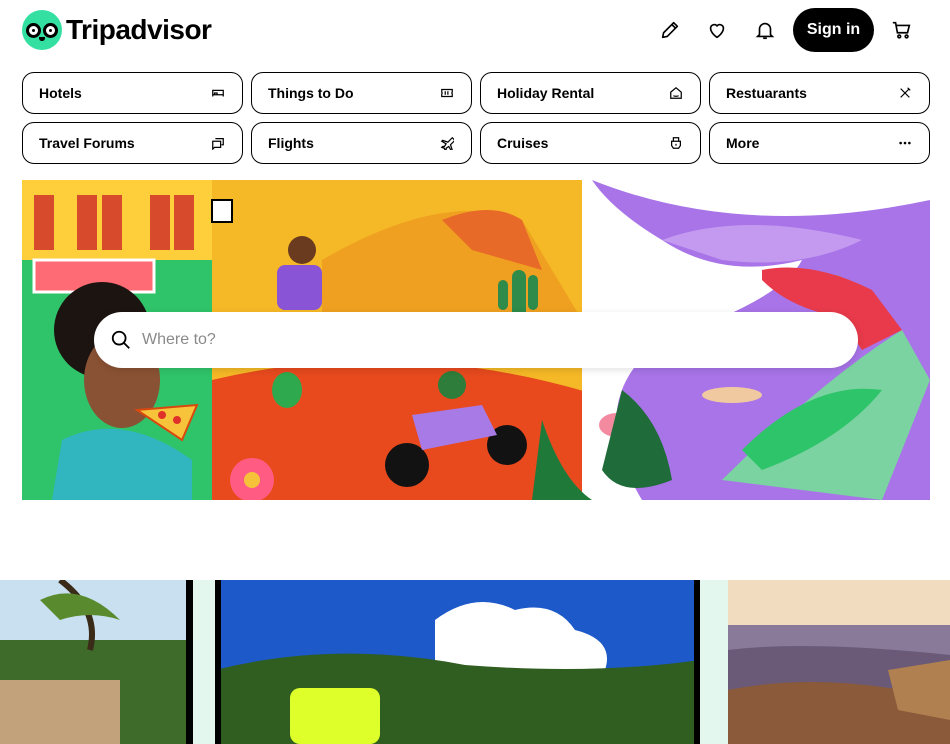 This screenshot has width=950, height=744. I want to click on tripadvisor-logo: Tripadvisor, so click(117, 30).